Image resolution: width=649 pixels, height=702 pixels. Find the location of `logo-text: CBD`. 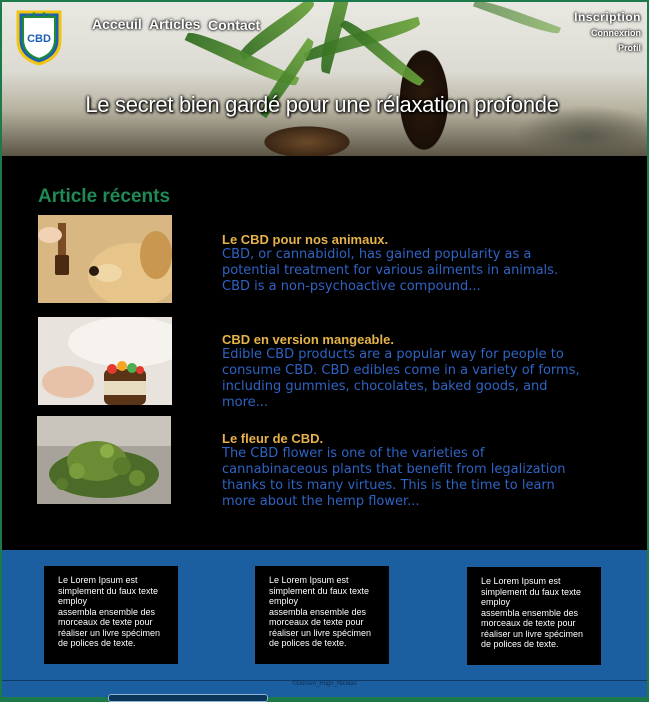

logo-text: CBD is located at coordinates (39, 39).